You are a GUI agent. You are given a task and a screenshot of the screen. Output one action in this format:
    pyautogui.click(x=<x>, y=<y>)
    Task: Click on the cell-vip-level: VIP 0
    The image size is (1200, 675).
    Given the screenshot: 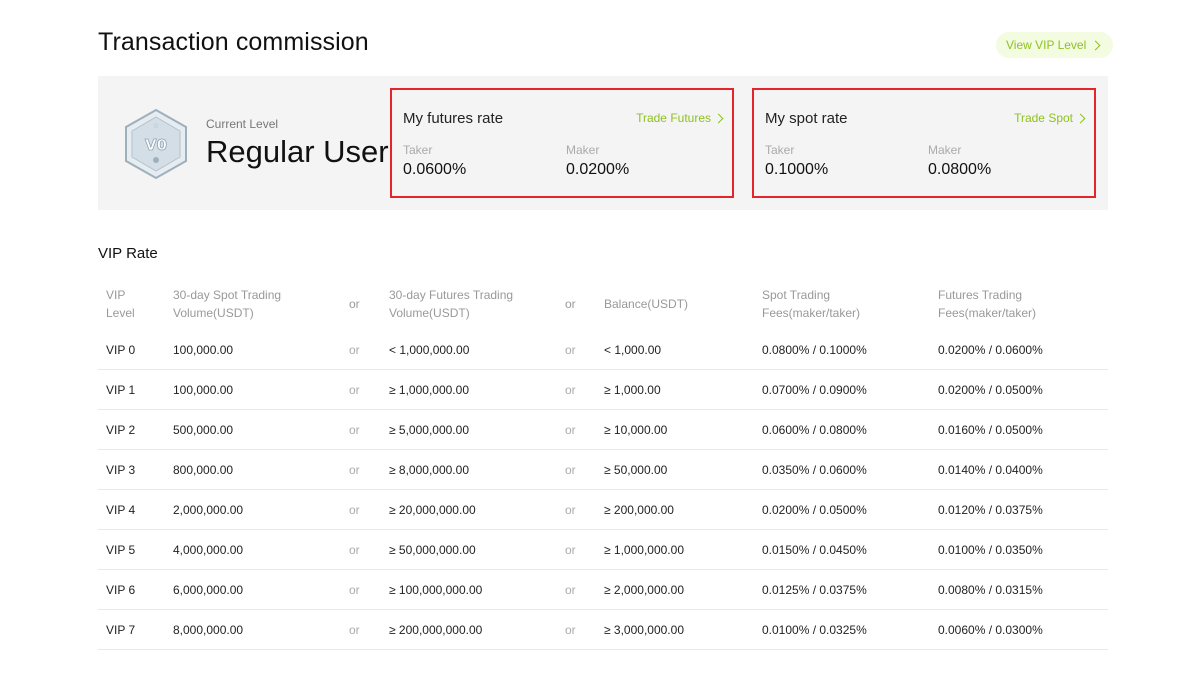 What is the action you would take?
    pyautogui.click(x=135, y=350)
    